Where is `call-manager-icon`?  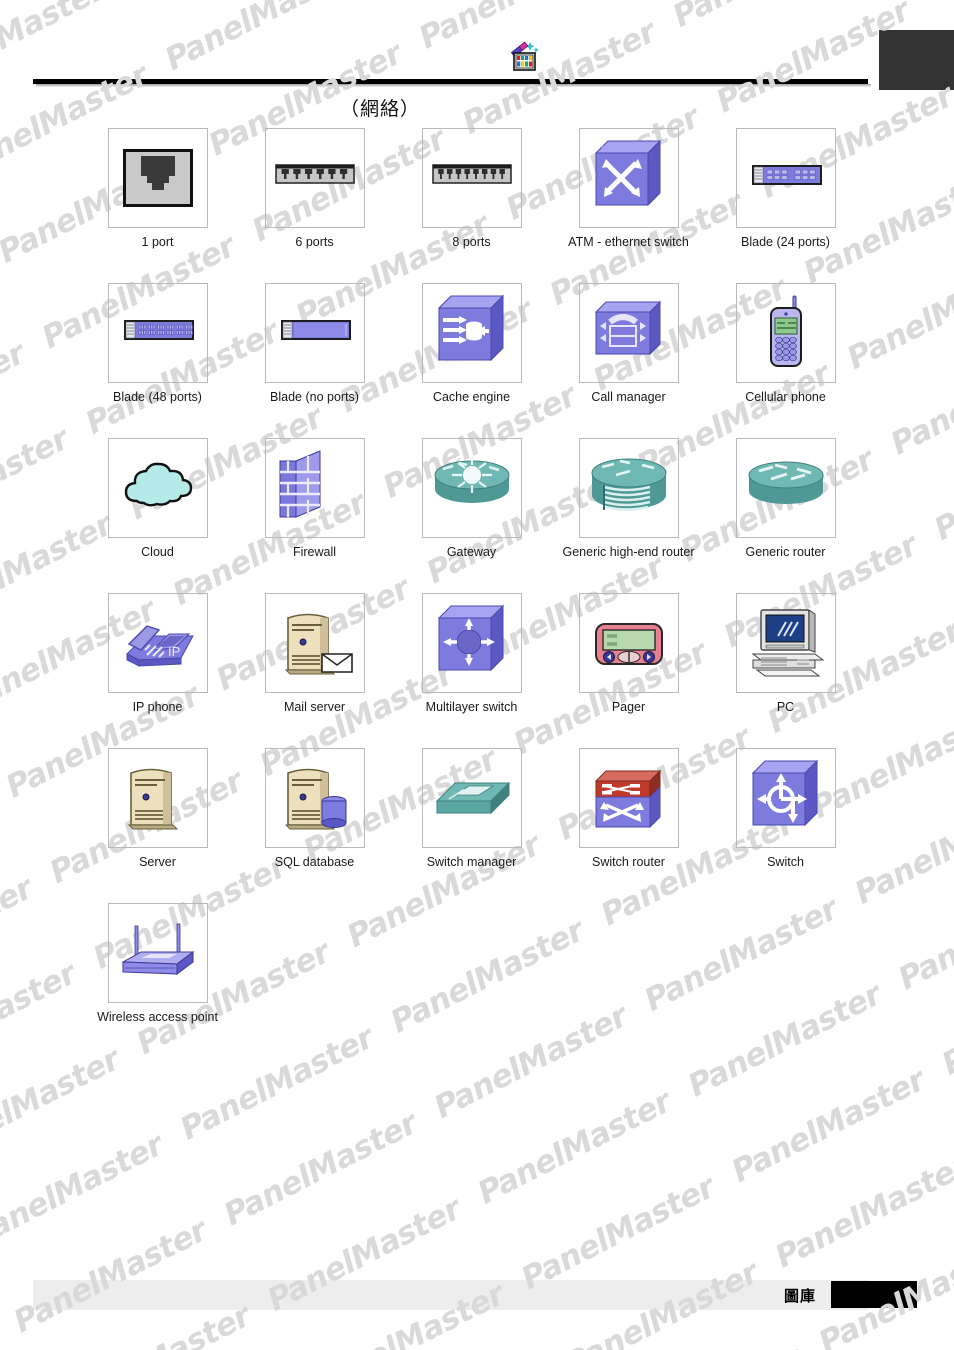 call-manager-icon is located at coordinates (629, 333).